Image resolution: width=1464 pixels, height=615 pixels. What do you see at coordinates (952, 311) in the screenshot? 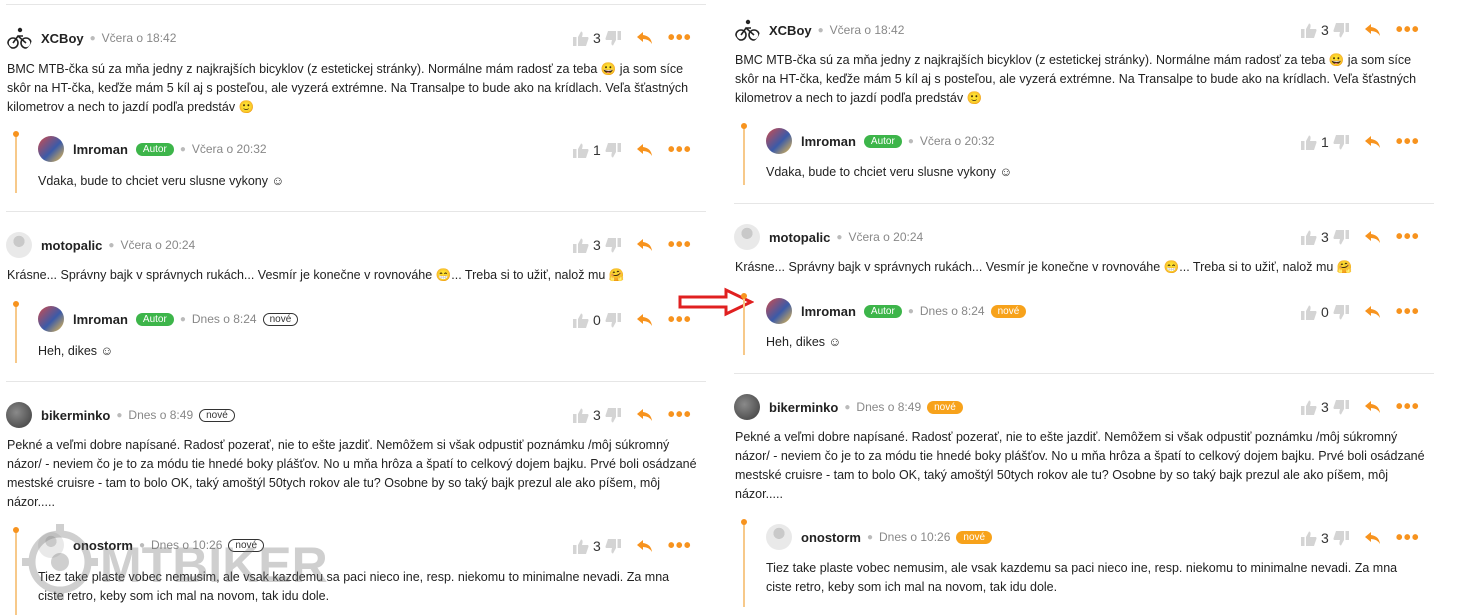
I see `timestamp: Dnes o 8:24` at bounding box center [952, 311].